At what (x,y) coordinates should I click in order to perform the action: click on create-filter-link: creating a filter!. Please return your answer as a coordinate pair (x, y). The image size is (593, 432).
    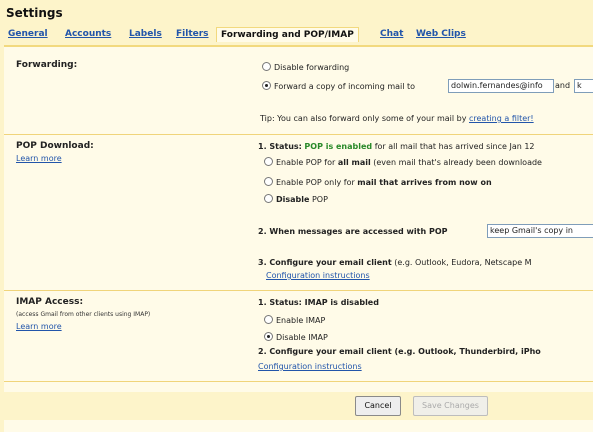
    Looking at the image, I should click on (501, 118).